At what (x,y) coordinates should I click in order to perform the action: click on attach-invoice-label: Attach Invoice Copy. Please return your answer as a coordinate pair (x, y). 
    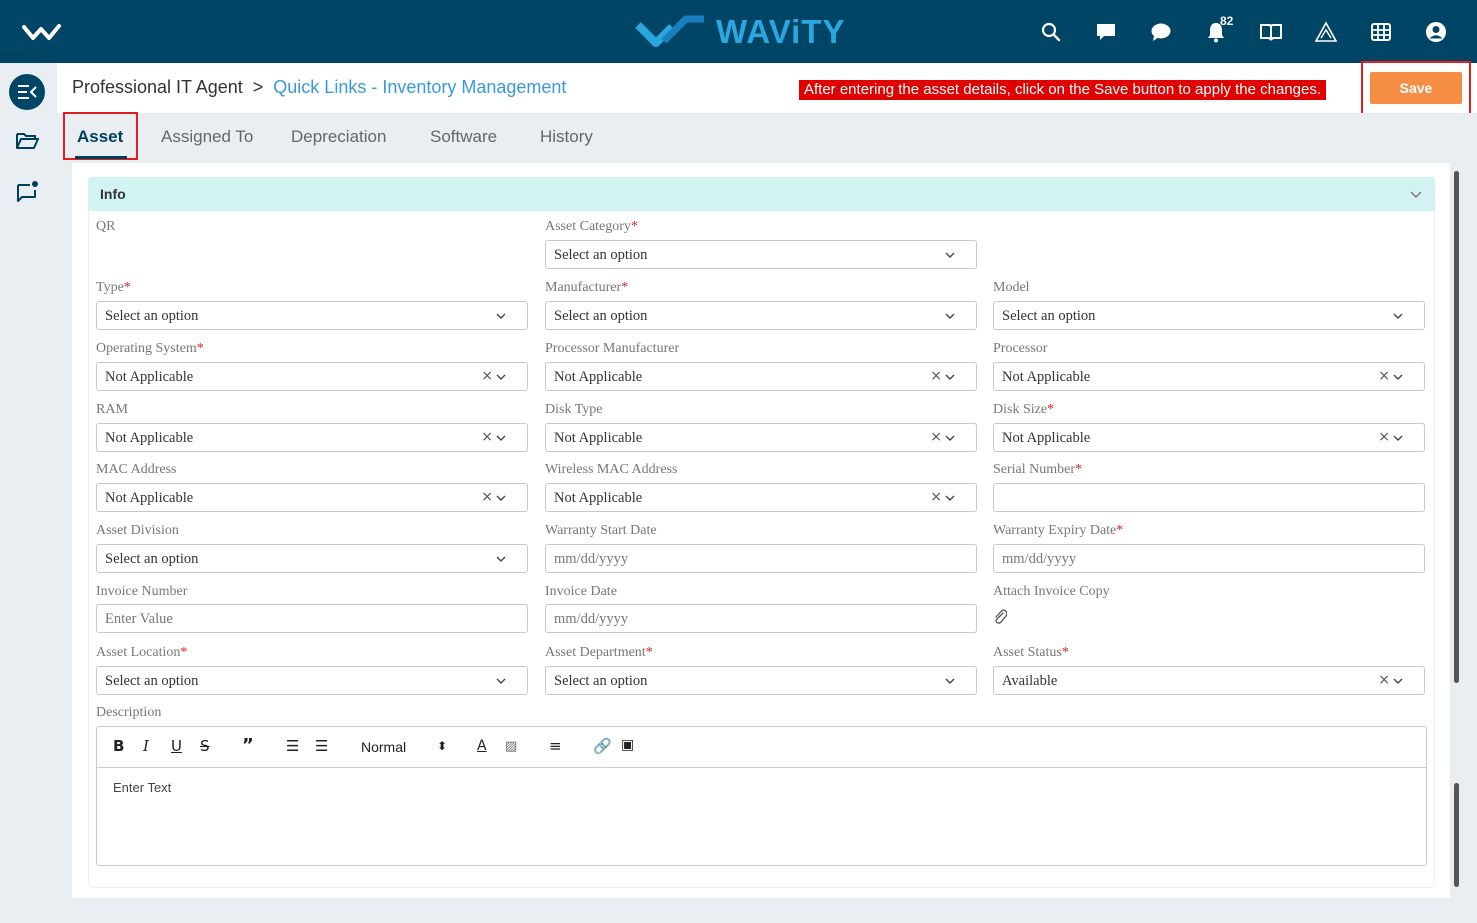
    Looking at the image, I should click on (1051, 591).